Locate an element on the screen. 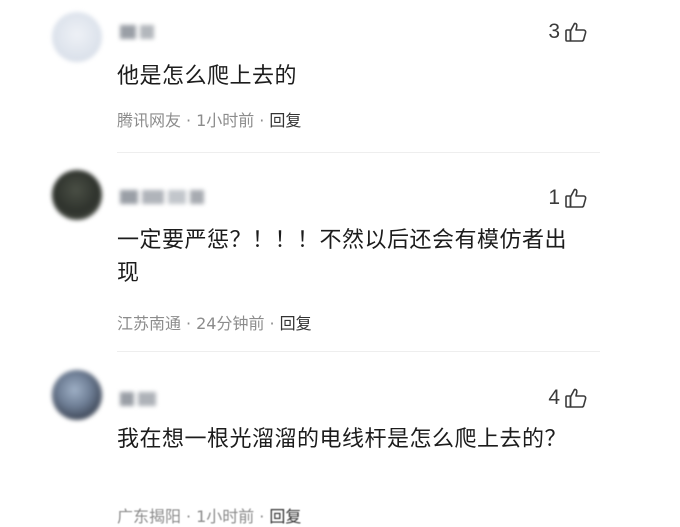 The image size is (680, 527). comment-text: 一定要严惩？！！！不然以后还会有模仿者出现 is located at coordinates (342, 257).